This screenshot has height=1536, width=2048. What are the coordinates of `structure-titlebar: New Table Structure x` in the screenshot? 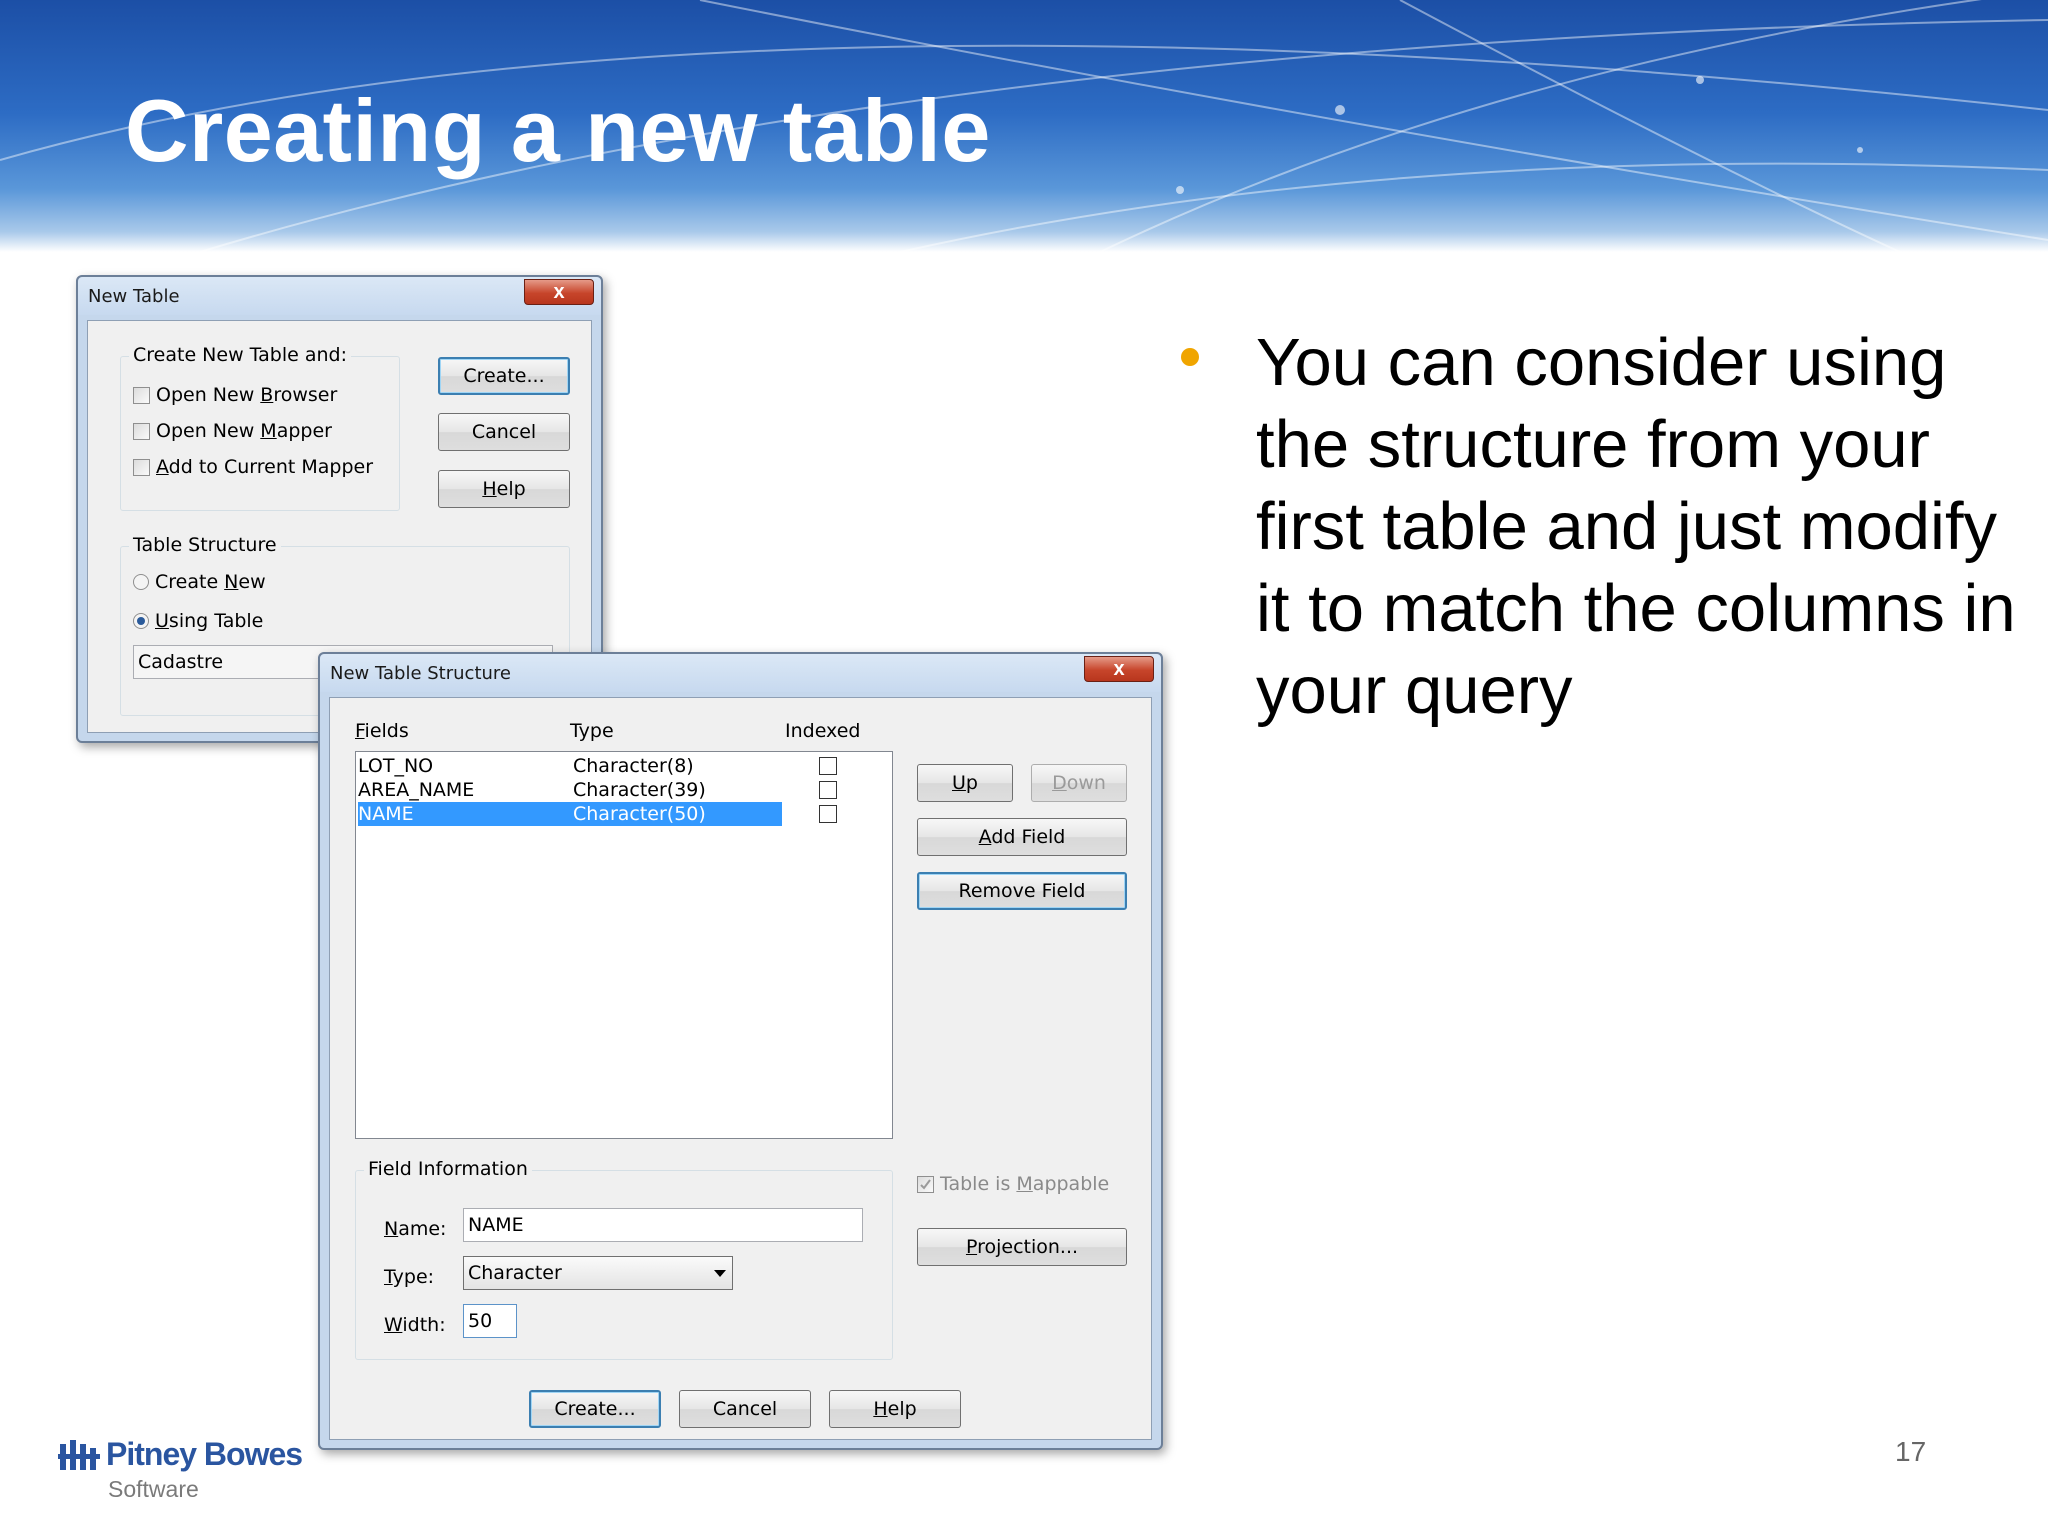 It's located at (740, 673).